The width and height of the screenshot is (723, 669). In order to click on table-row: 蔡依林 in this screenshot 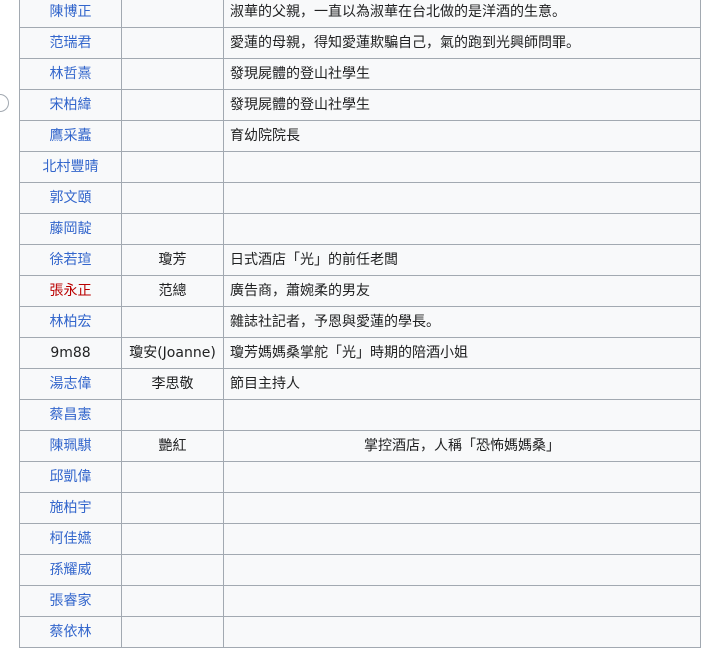, I will do `click(360, 632)`.